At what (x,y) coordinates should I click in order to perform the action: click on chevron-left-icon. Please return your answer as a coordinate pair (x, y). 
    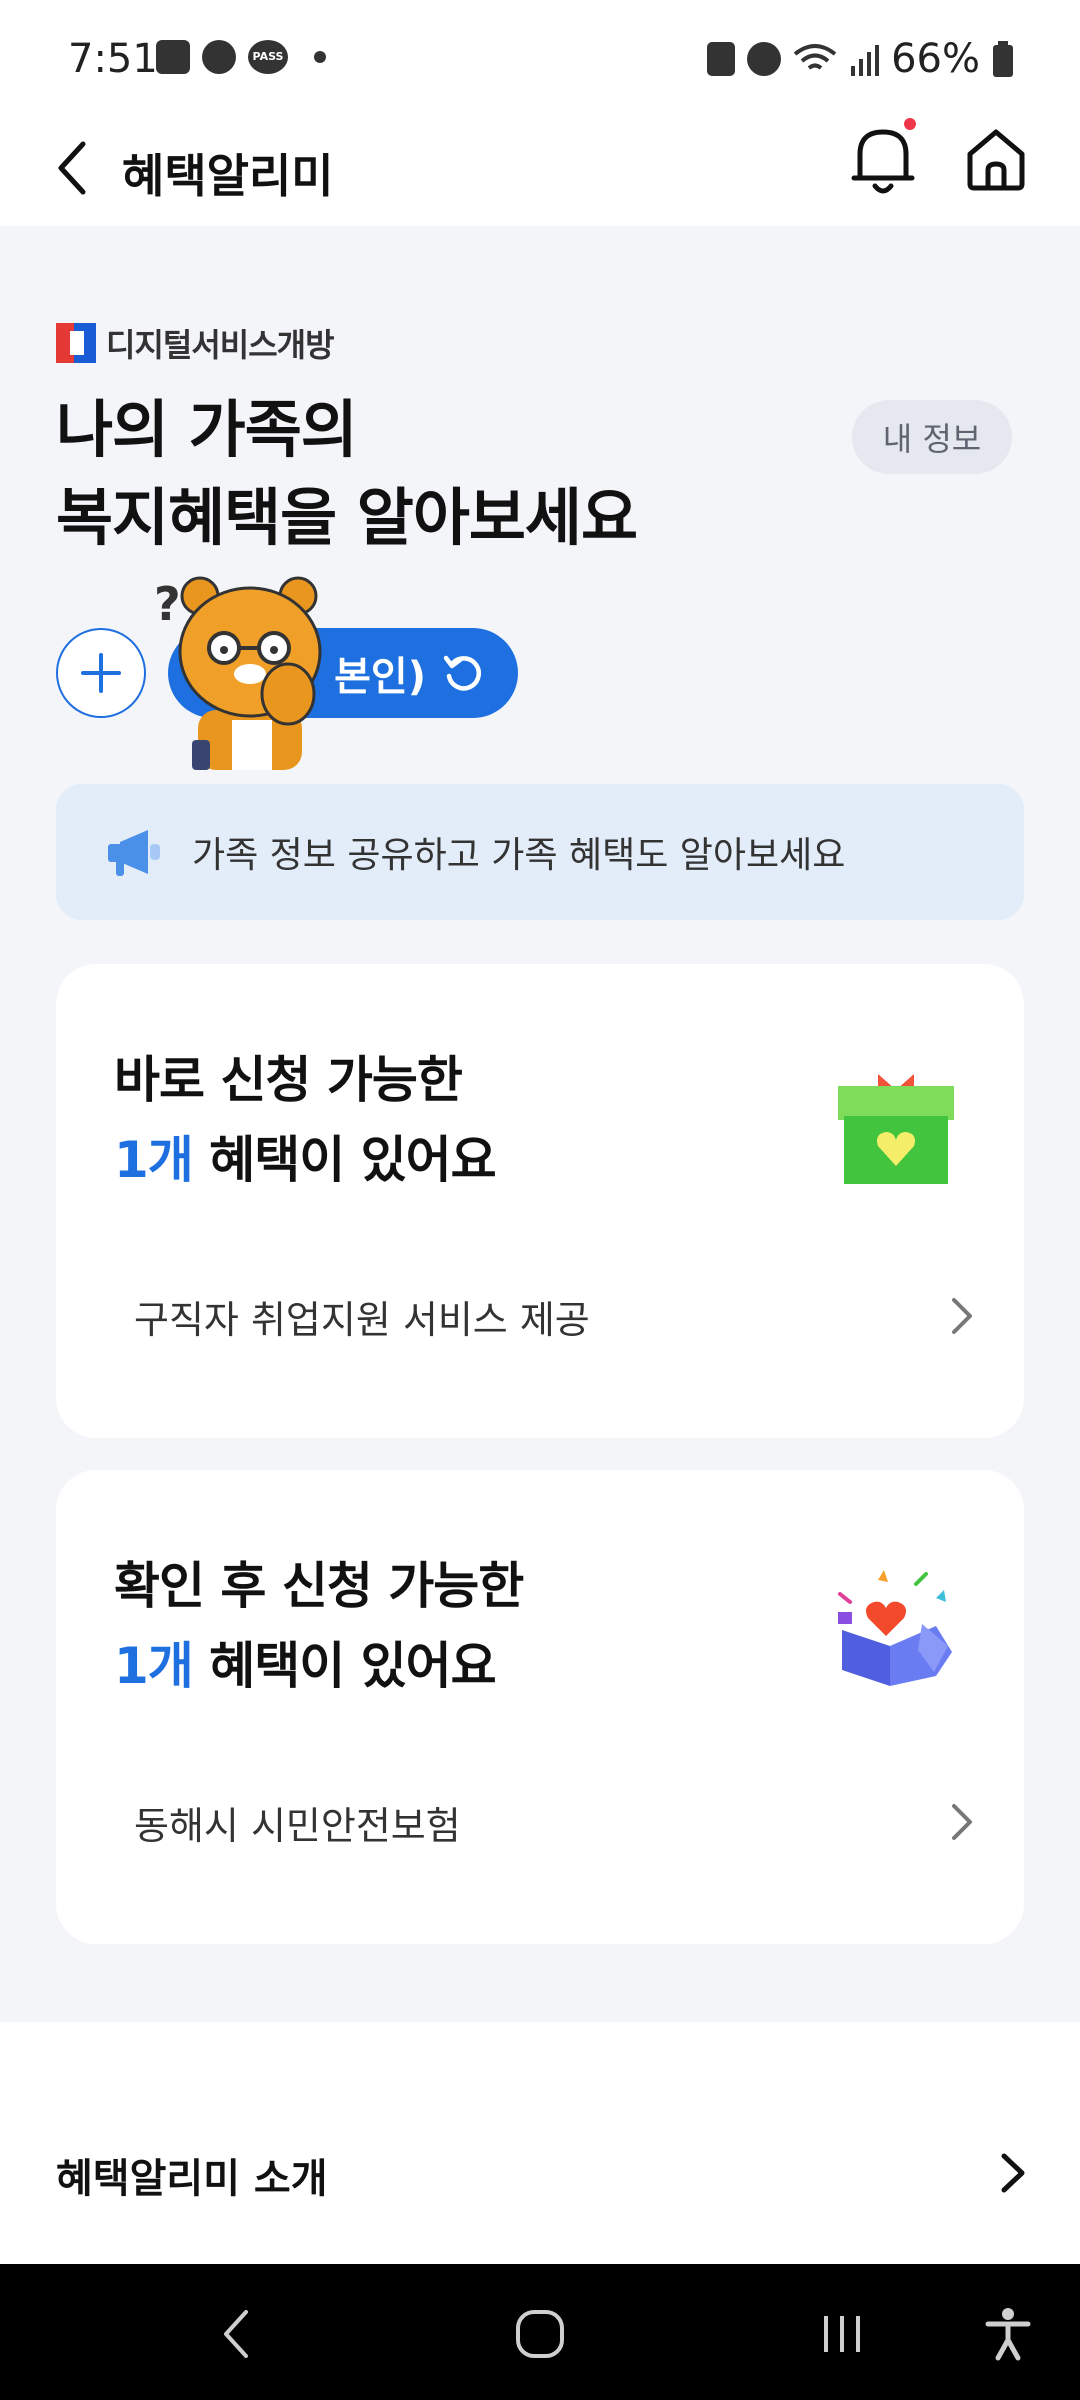
    Looking at the image, I should click on (72, 168).